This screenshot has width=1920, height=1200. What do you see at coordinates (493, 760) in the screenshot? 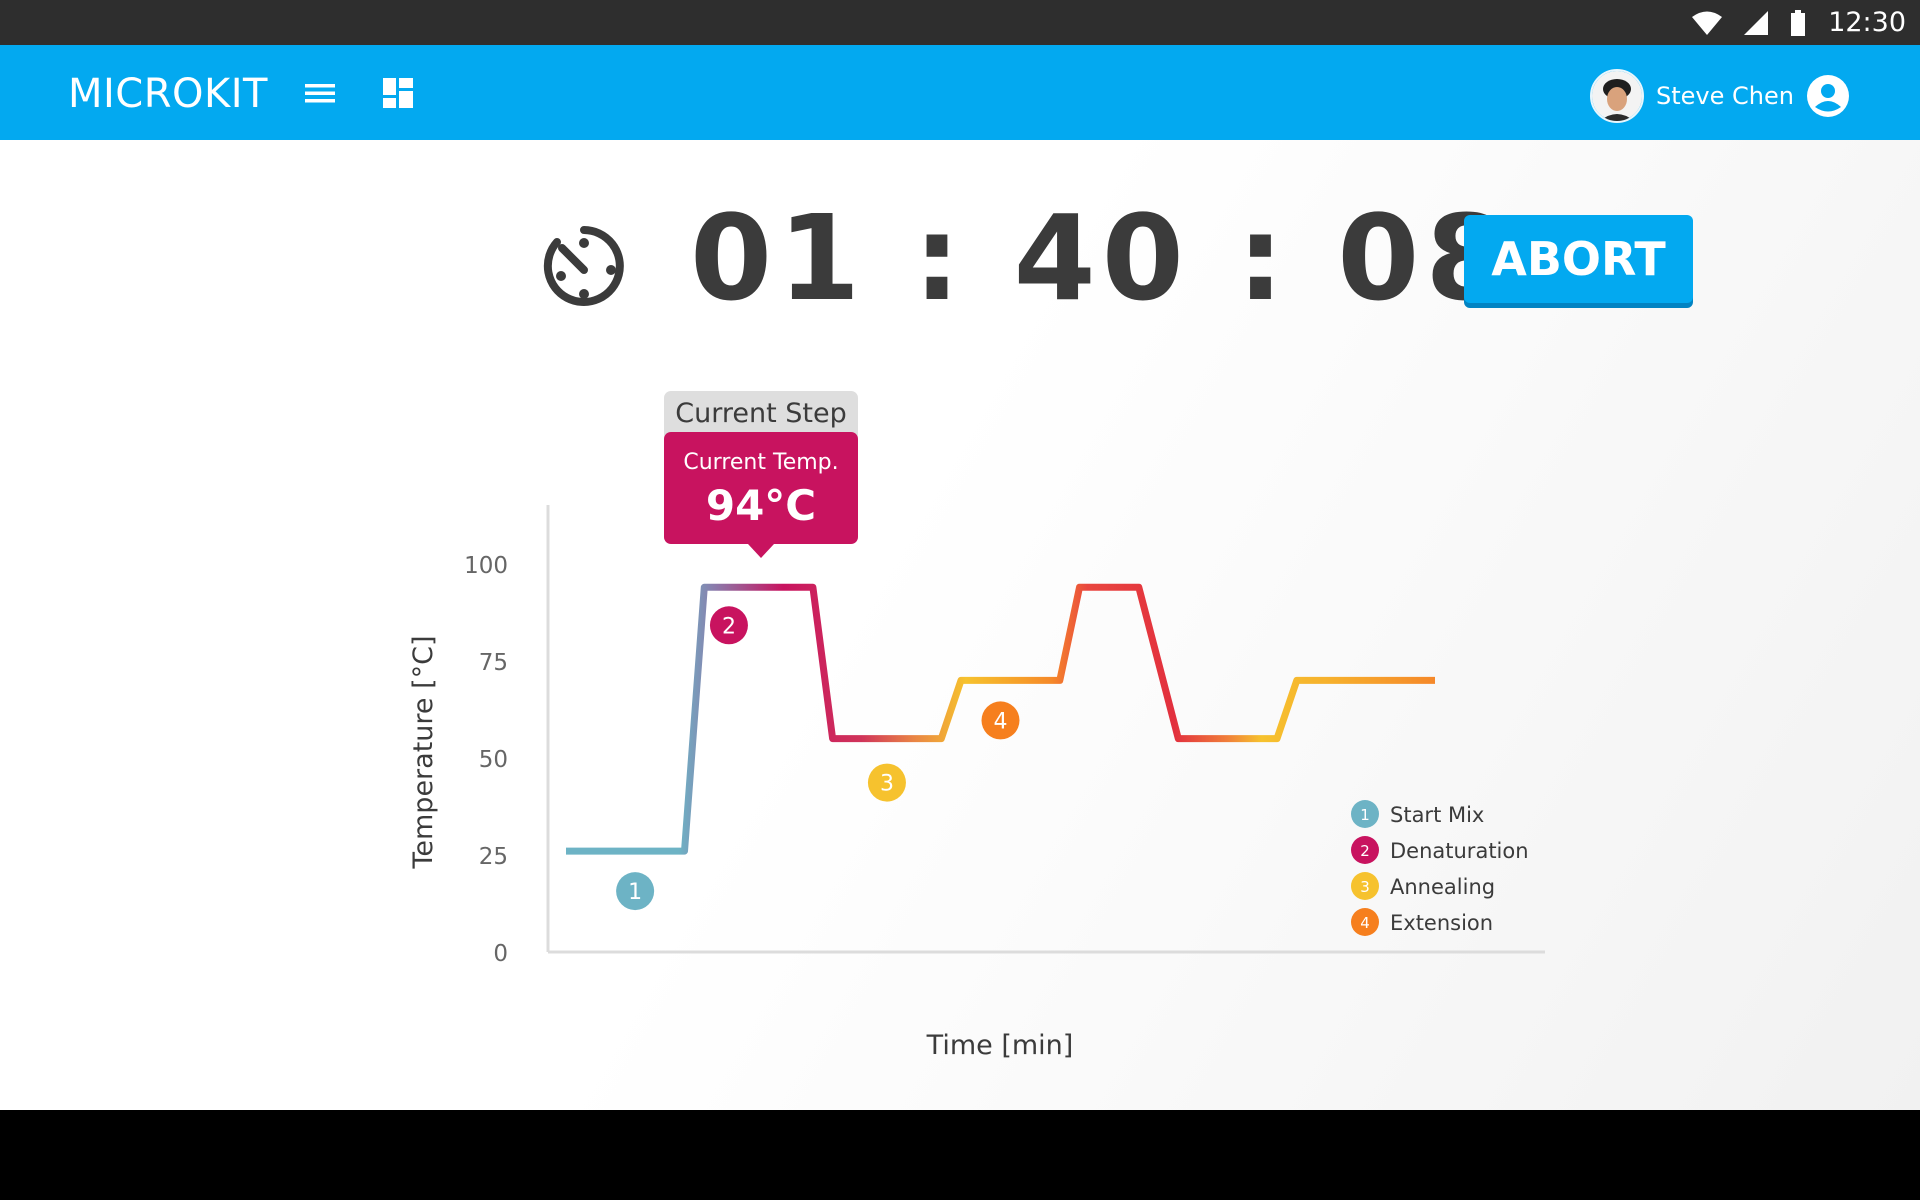
I see `y-tick-label: 50` at bounding box center [493, 760].